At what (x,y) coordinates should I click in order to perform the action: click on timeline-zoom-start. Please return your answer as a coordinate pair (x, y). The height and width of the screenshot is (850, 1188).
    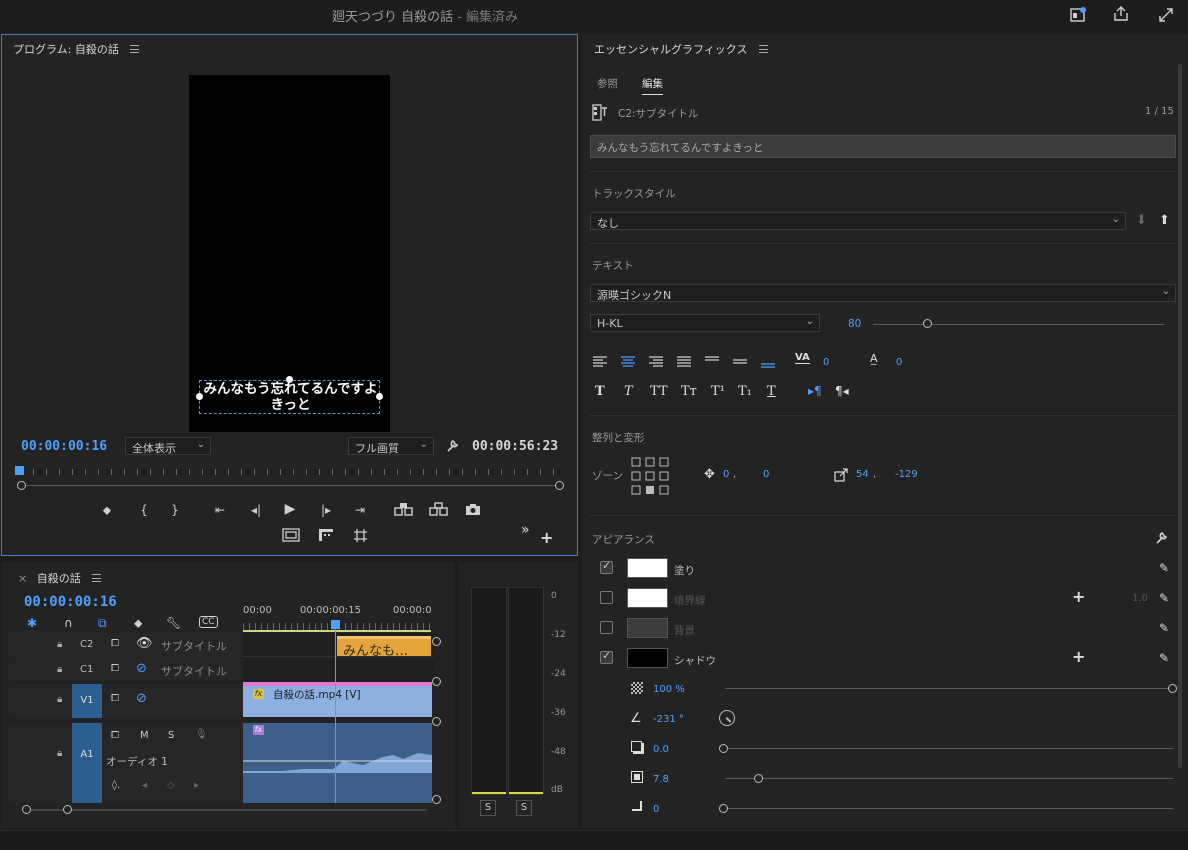
    Looking at the image, I should click on (26, 809).